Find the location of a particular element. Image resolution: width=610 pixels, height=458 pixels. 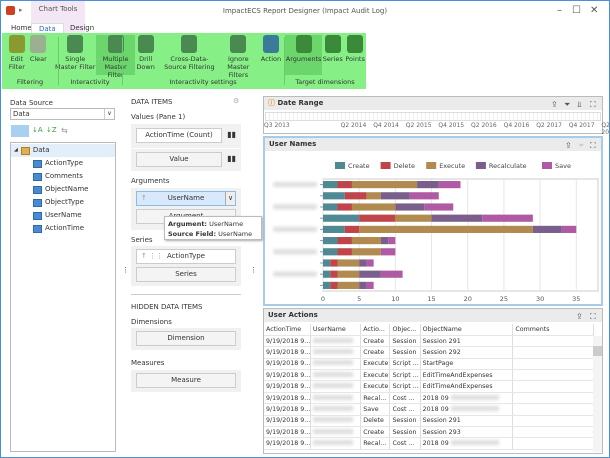

tree-field: UserName is located at coordinates (63, 215).